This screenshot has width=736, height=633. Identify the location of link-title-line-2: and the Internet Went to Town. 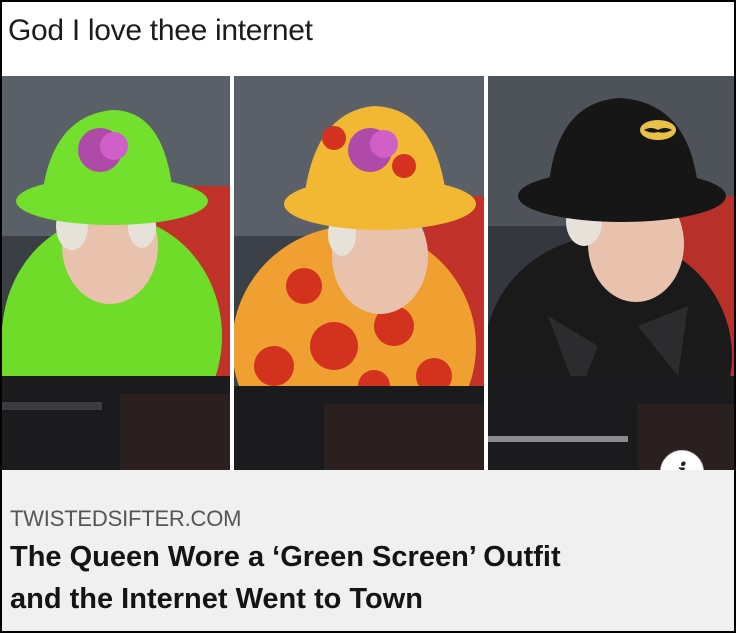
(216, 599).